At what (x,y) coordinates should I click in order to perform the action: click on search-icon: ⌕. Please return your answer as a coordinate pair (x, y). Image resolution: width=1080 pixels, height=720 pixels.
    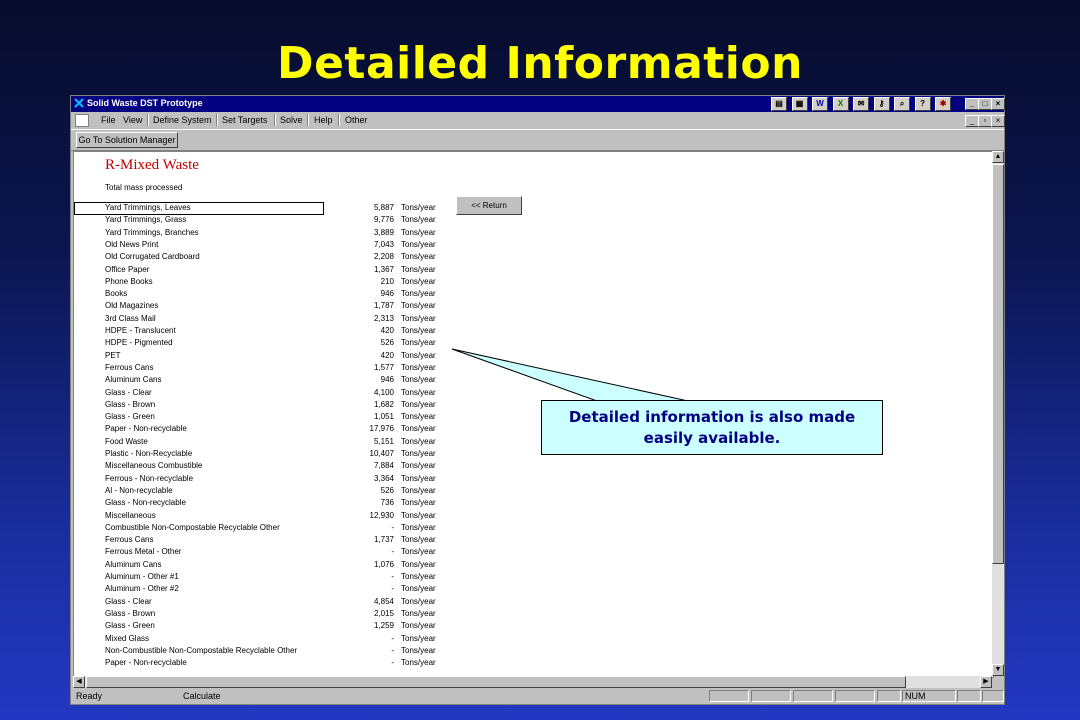
    Looking at the image, I should click on (902, 104).